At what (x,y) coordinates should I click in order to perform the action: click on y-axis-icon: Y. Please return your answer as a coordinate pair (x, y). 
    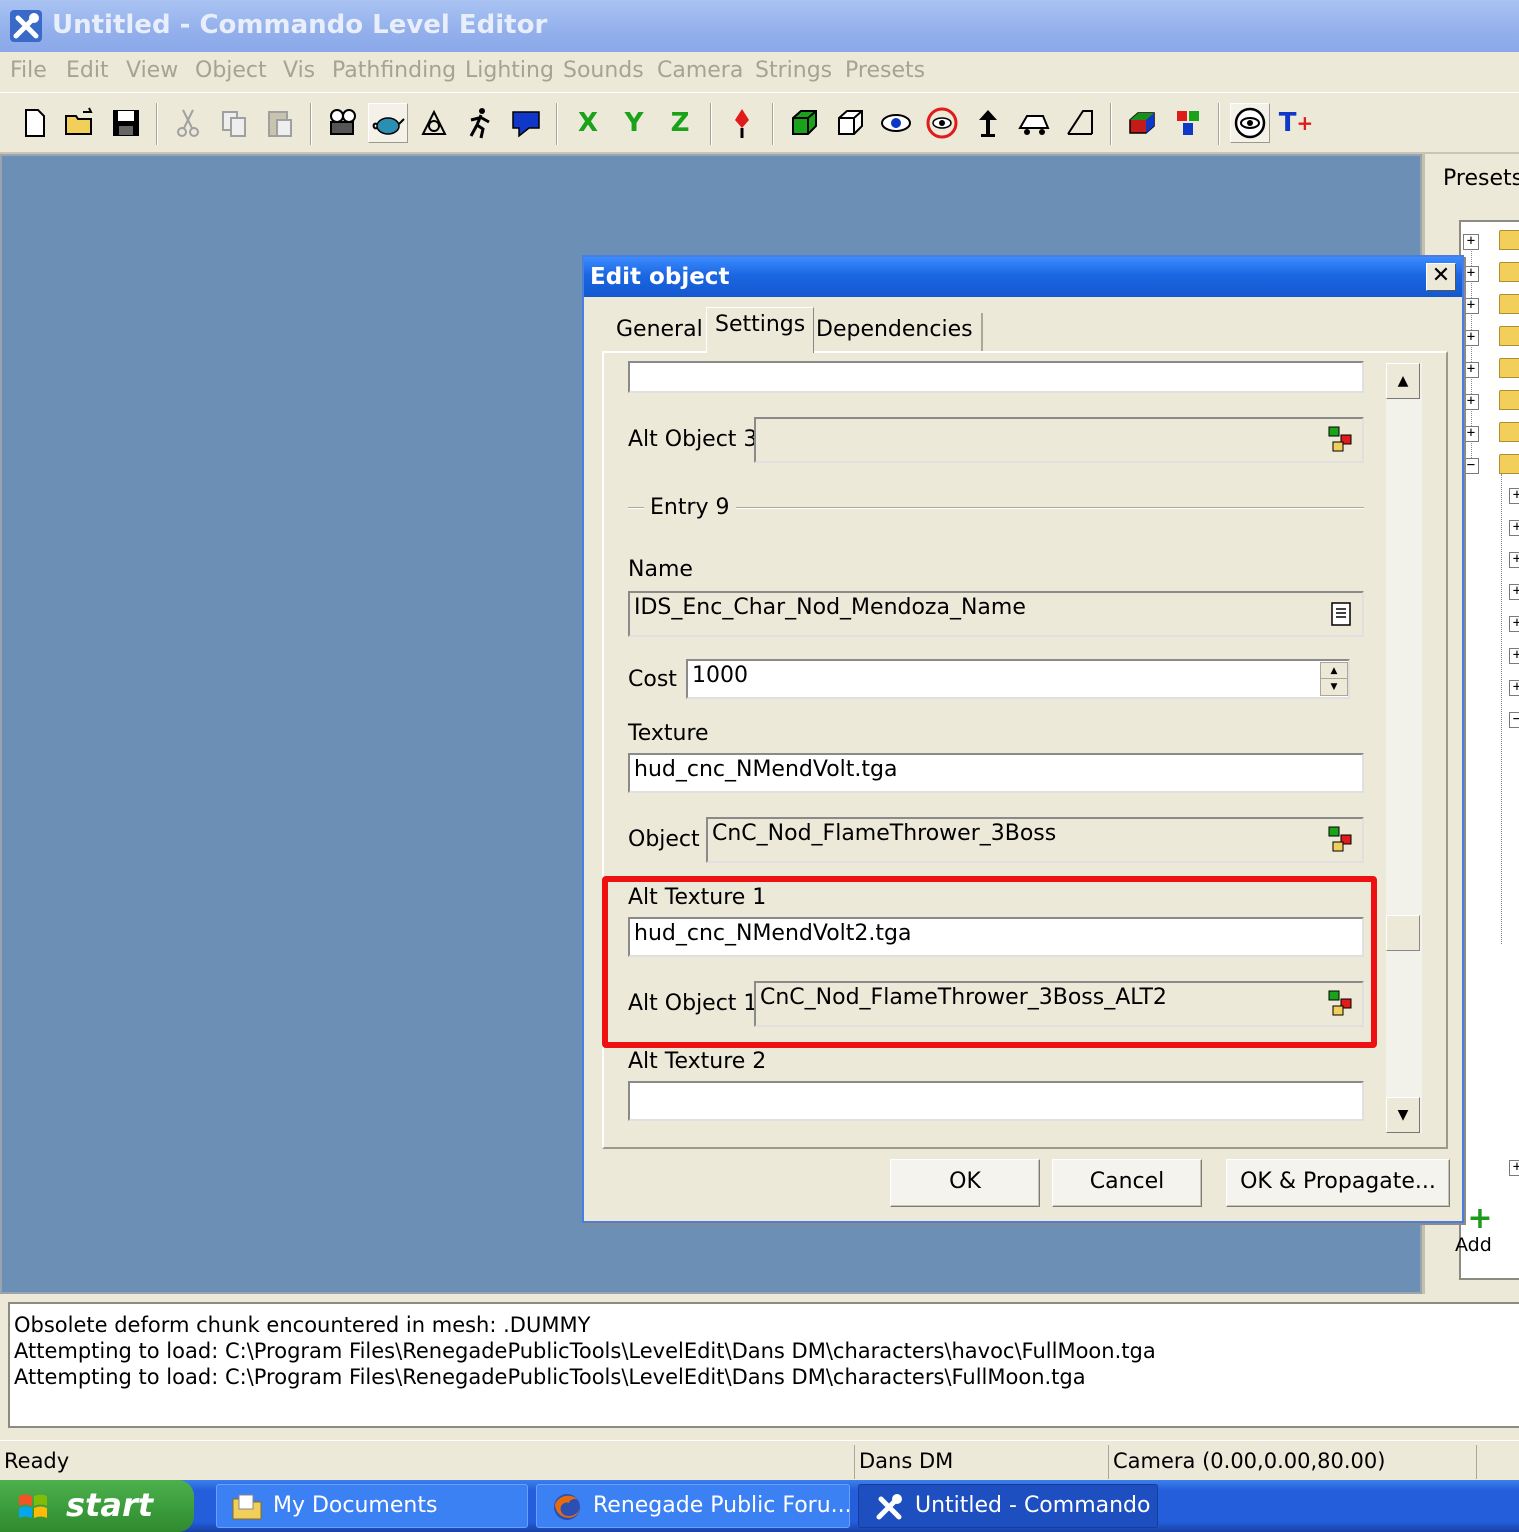
    Looking at the image, I should click on (634, 123).